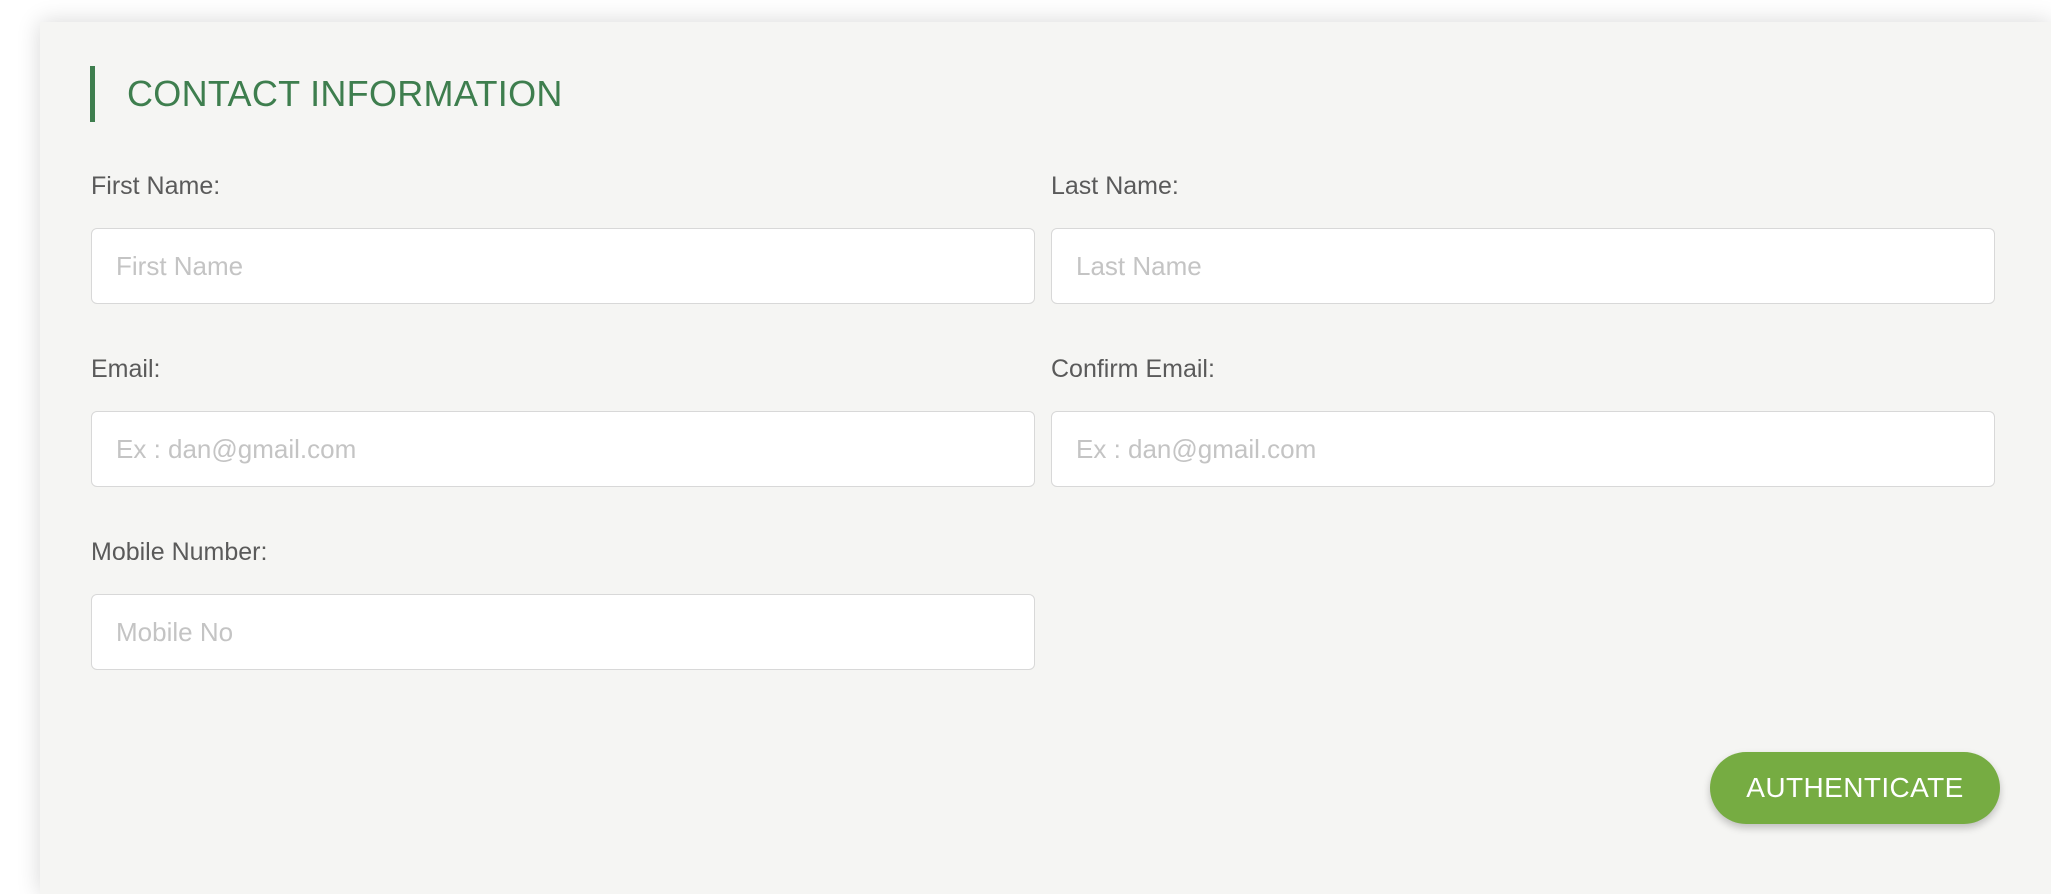  Describe the element at coordinates (92, 94) in the screenshot. I see `title-accent-bar` at that location.